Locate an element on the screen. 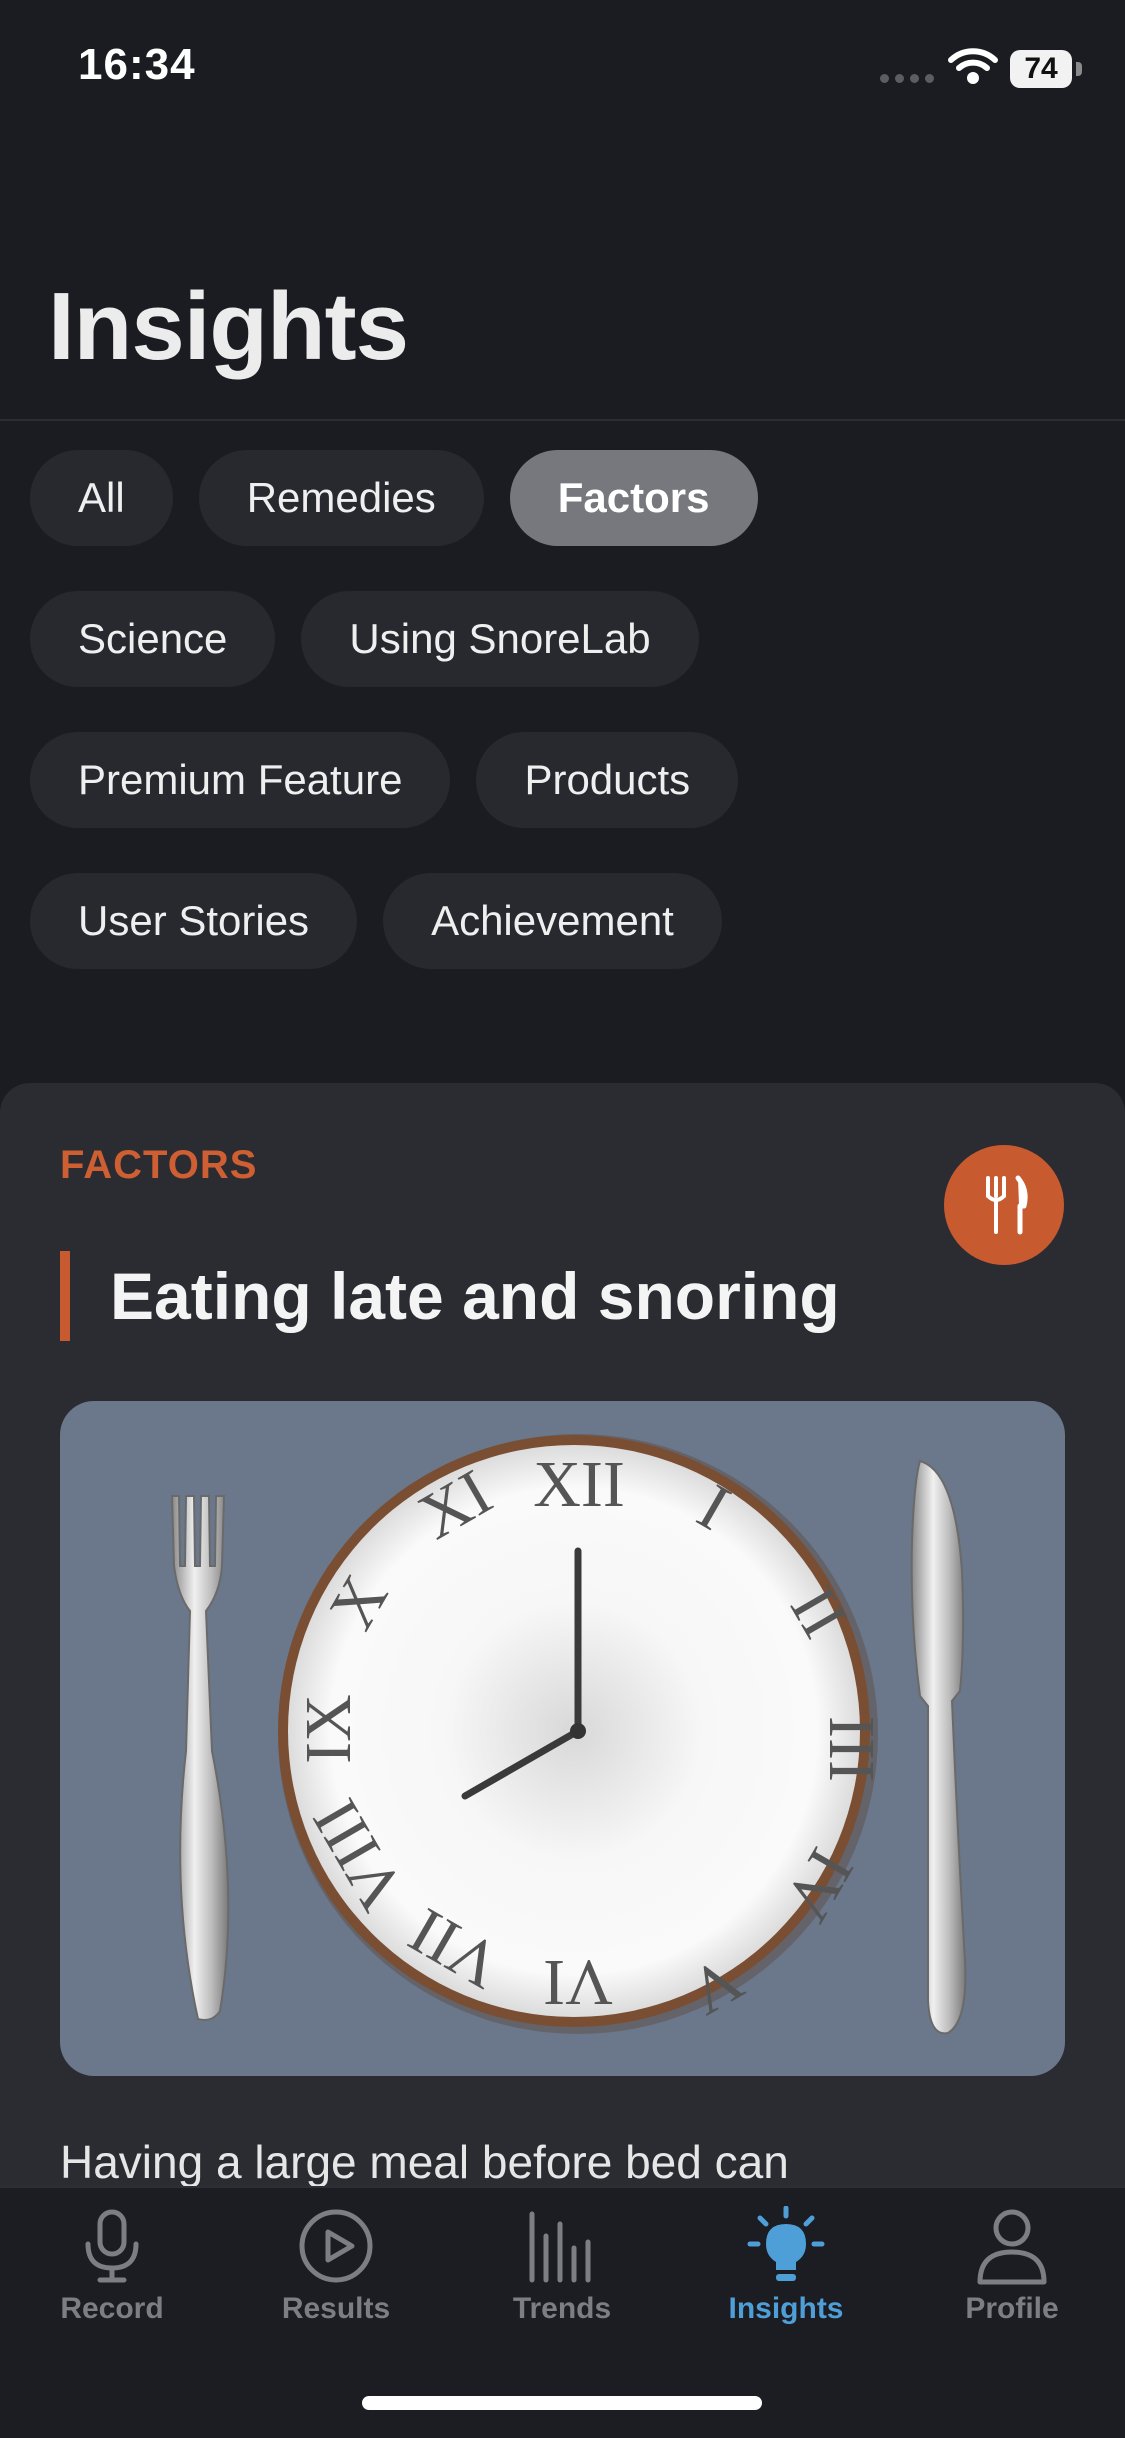 Image resolution: width=1125 pixels, height=2438 pixels. tab-bar: Record Results Trends Insights Profile is located at coordinates (562, 2312).